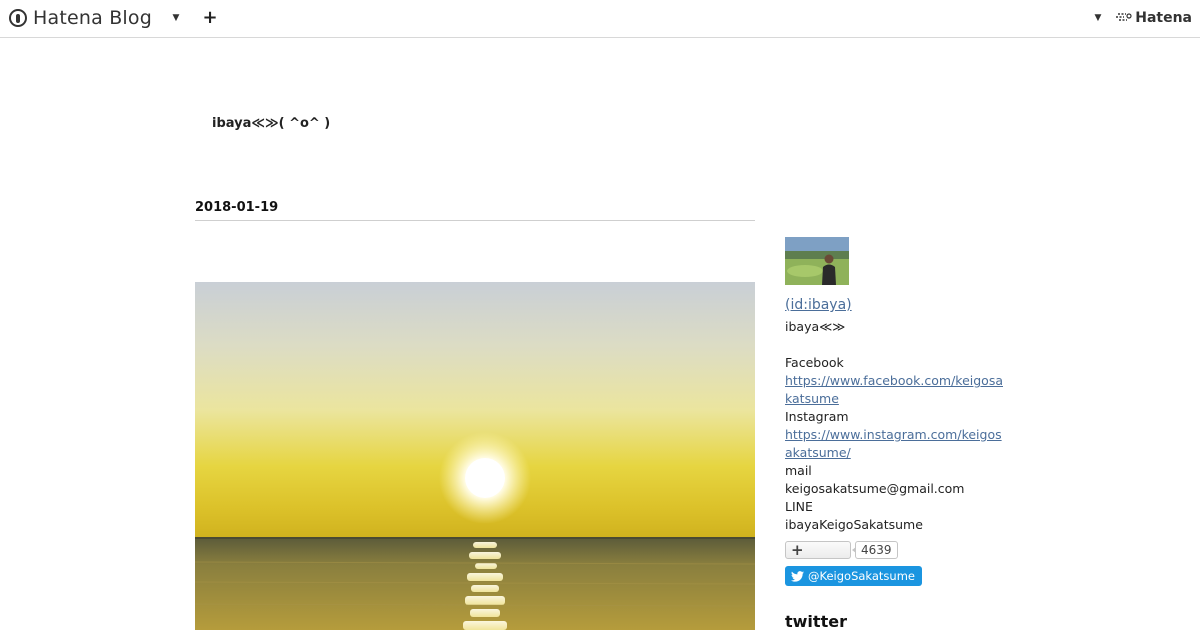 This screenshot has height=631, width=1200. What do you see at coordinates (798, 470) in the screenshot?
I see `mail-label: mail` at bounding box center [798, 470].